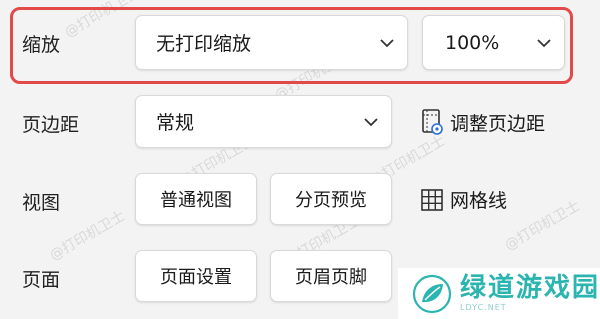 The width and height of the screenshot is (600, 319). What do you see at coordinates (483, 307) in the screenshot?
I see `logo-subtext: LDYC.NET` at bounding box center [483, 307].